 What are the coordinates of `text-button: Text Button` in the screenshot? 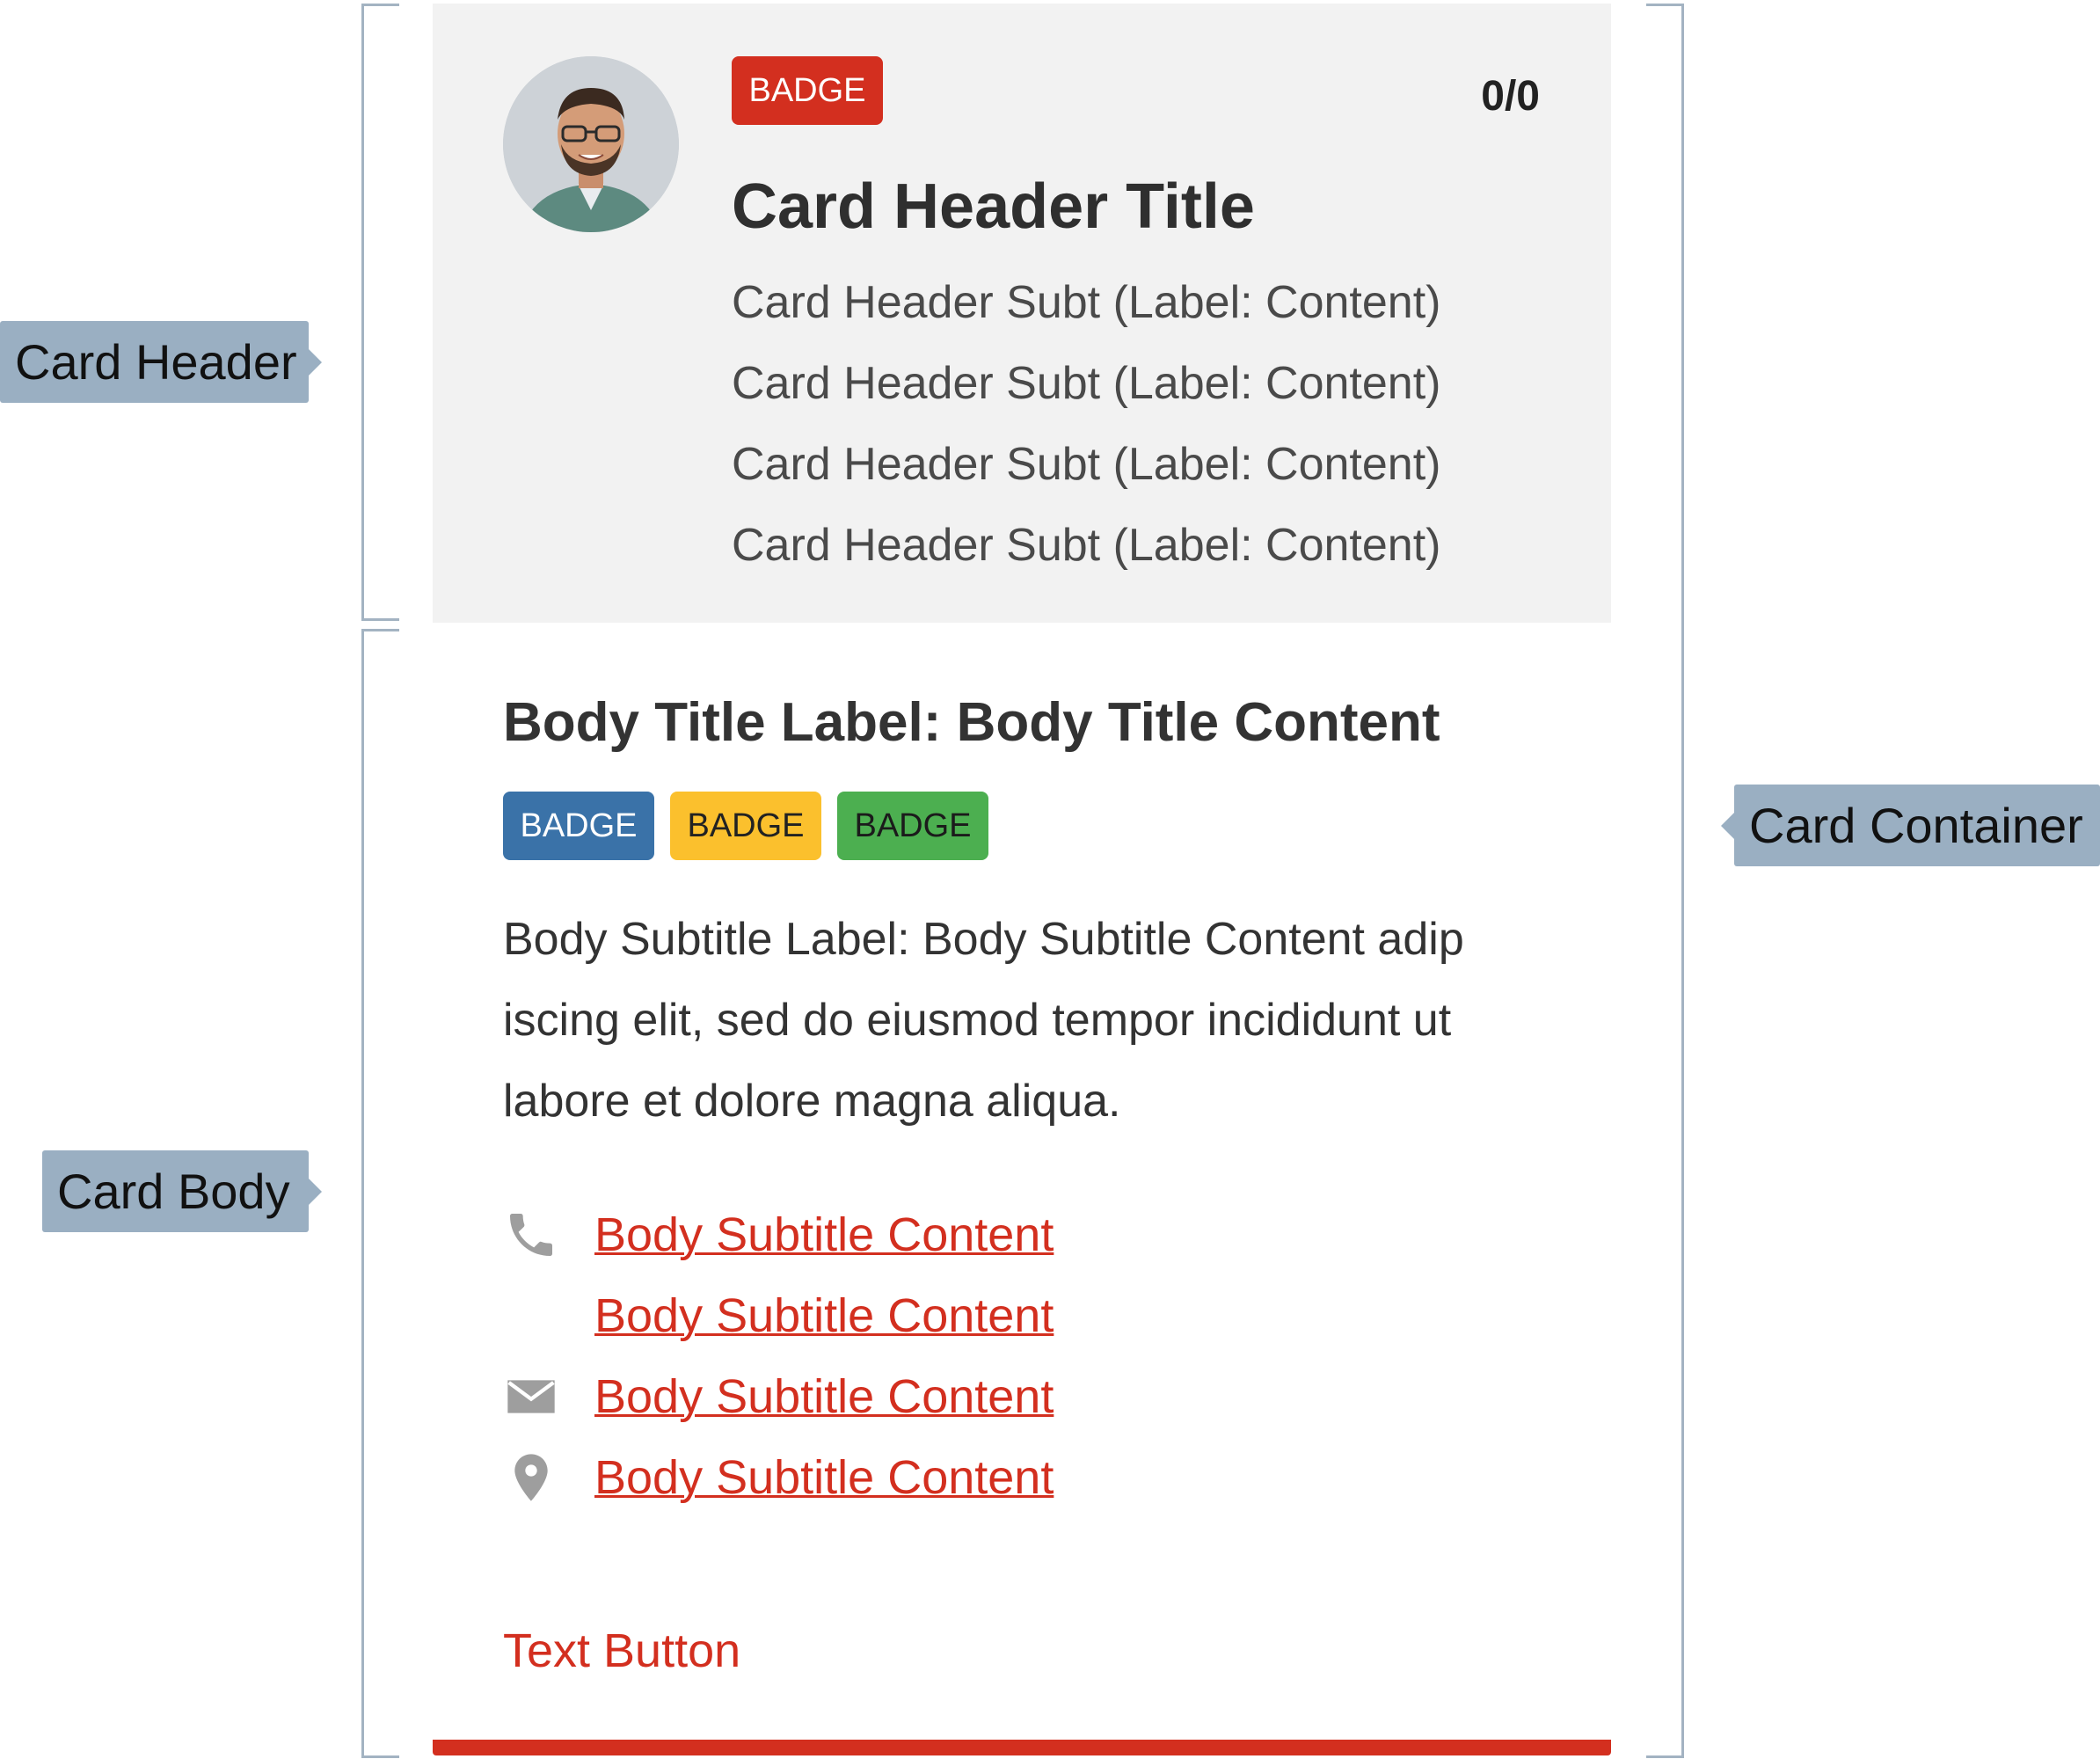 It's located at (622, 1651).